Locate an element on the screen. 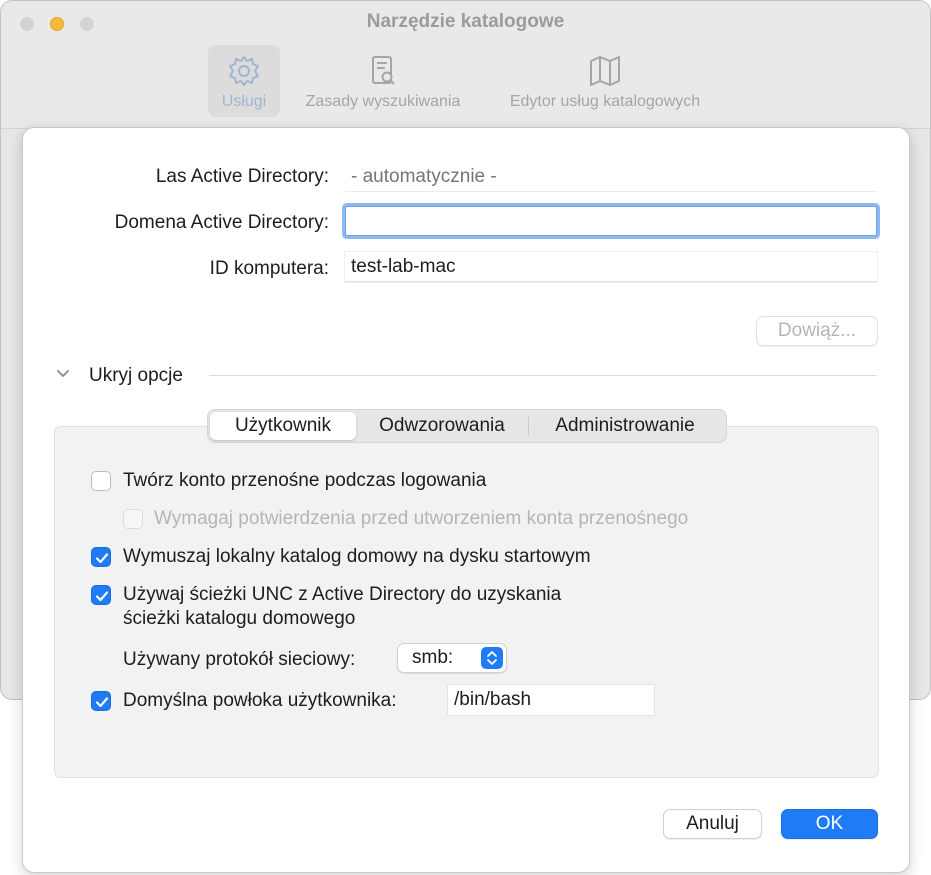 The height and width of the screenshot is (875, 931). tab-administrative: Administrowanie is located at coordinates (625, 426).